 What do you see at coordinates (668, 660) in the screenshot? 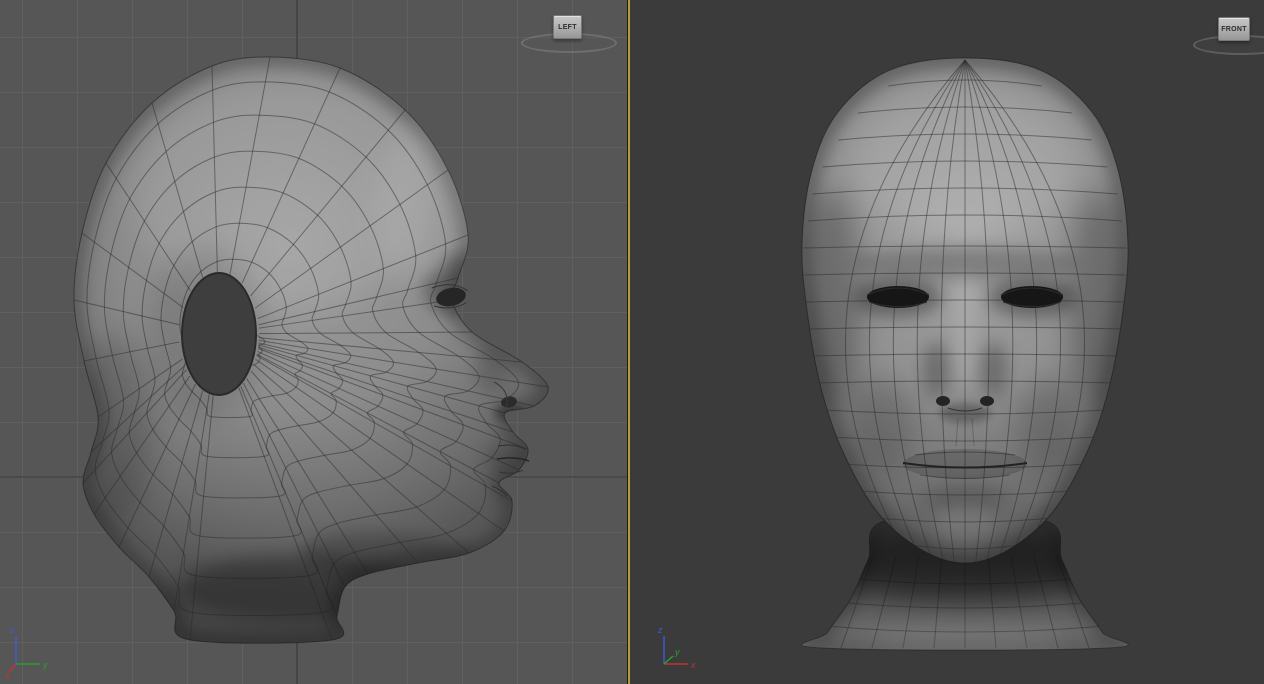
I see `axis-y-line` at bounding box center [668, 660].